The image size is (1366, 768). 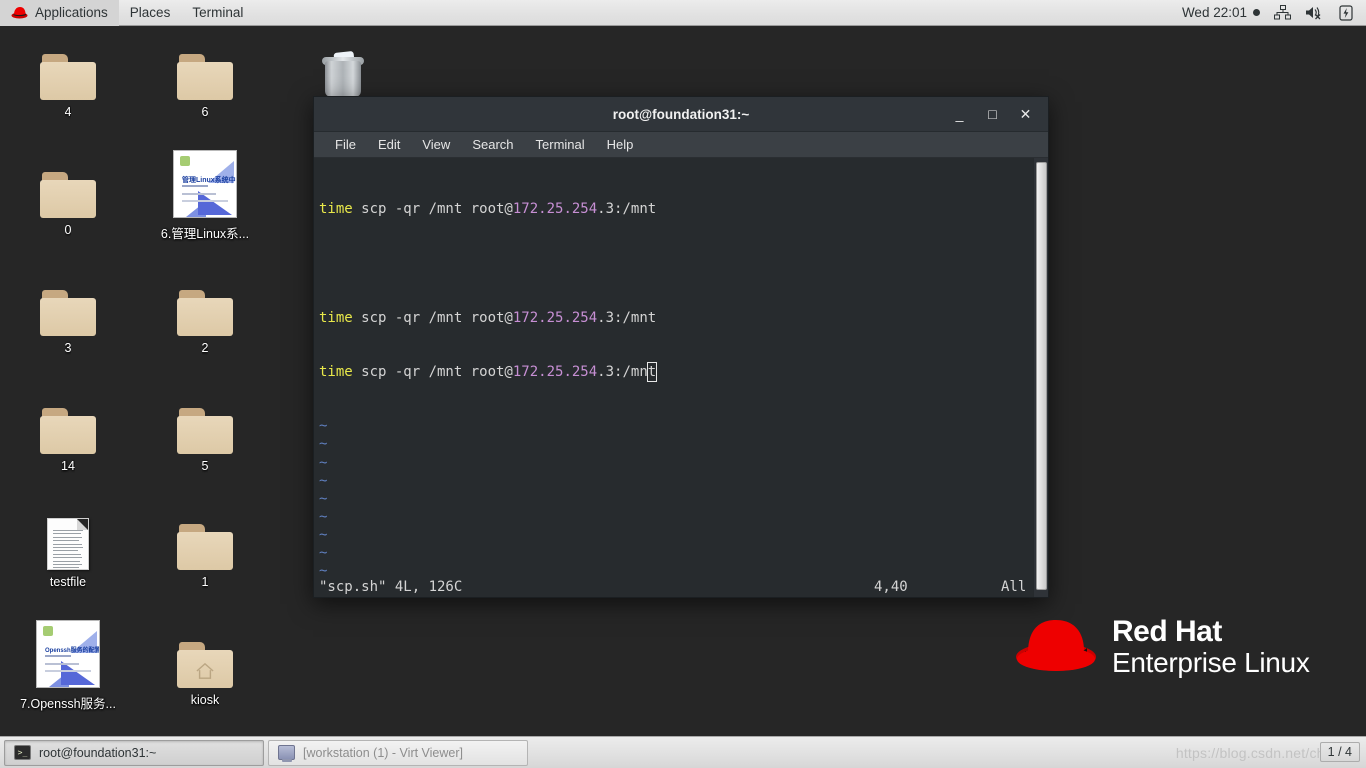 I want to click on terminal-line-active: time scp -qr /mnt root@172.25.254.3:/mnt, so click(x=676, y=372).